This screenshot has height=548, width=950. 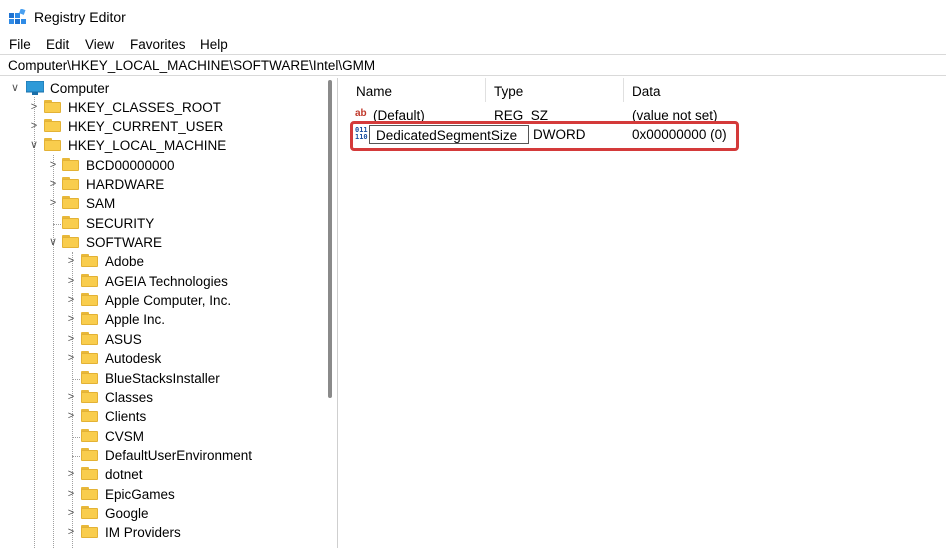 I want to click on column-header-type: Type, so click(x=508, y=91).